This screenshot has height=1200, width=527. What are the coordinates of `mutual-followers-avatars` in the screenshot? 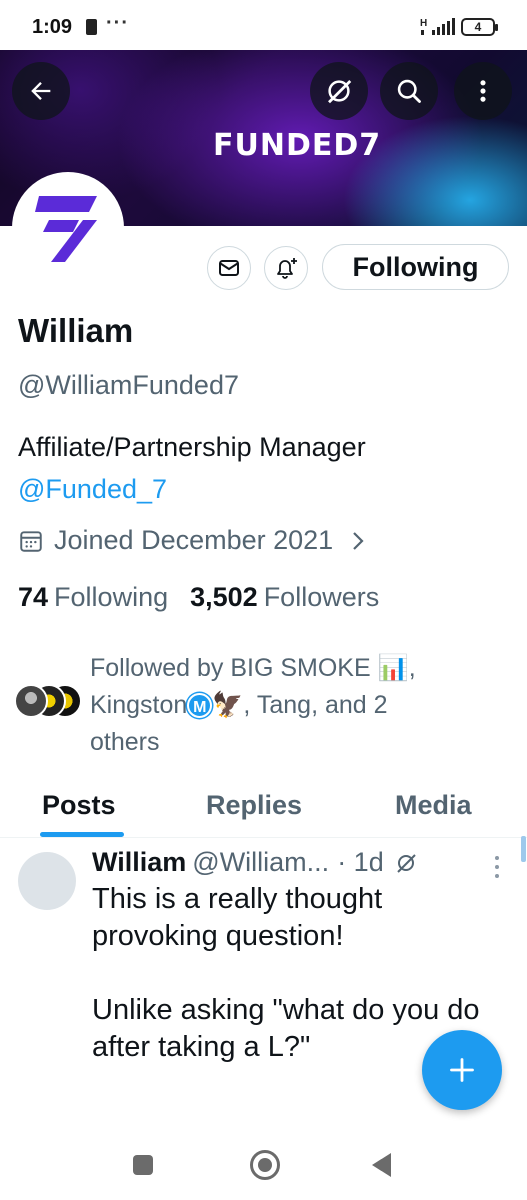 It's located at (47, 702).